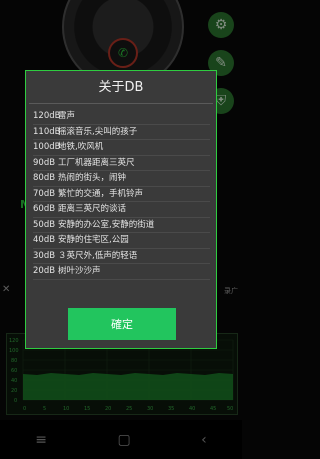 This screenshot has width=320, height=459. Describe the element at coordinates (47, 147) in the screenshot. I see `db-level: 100dB` at that location.